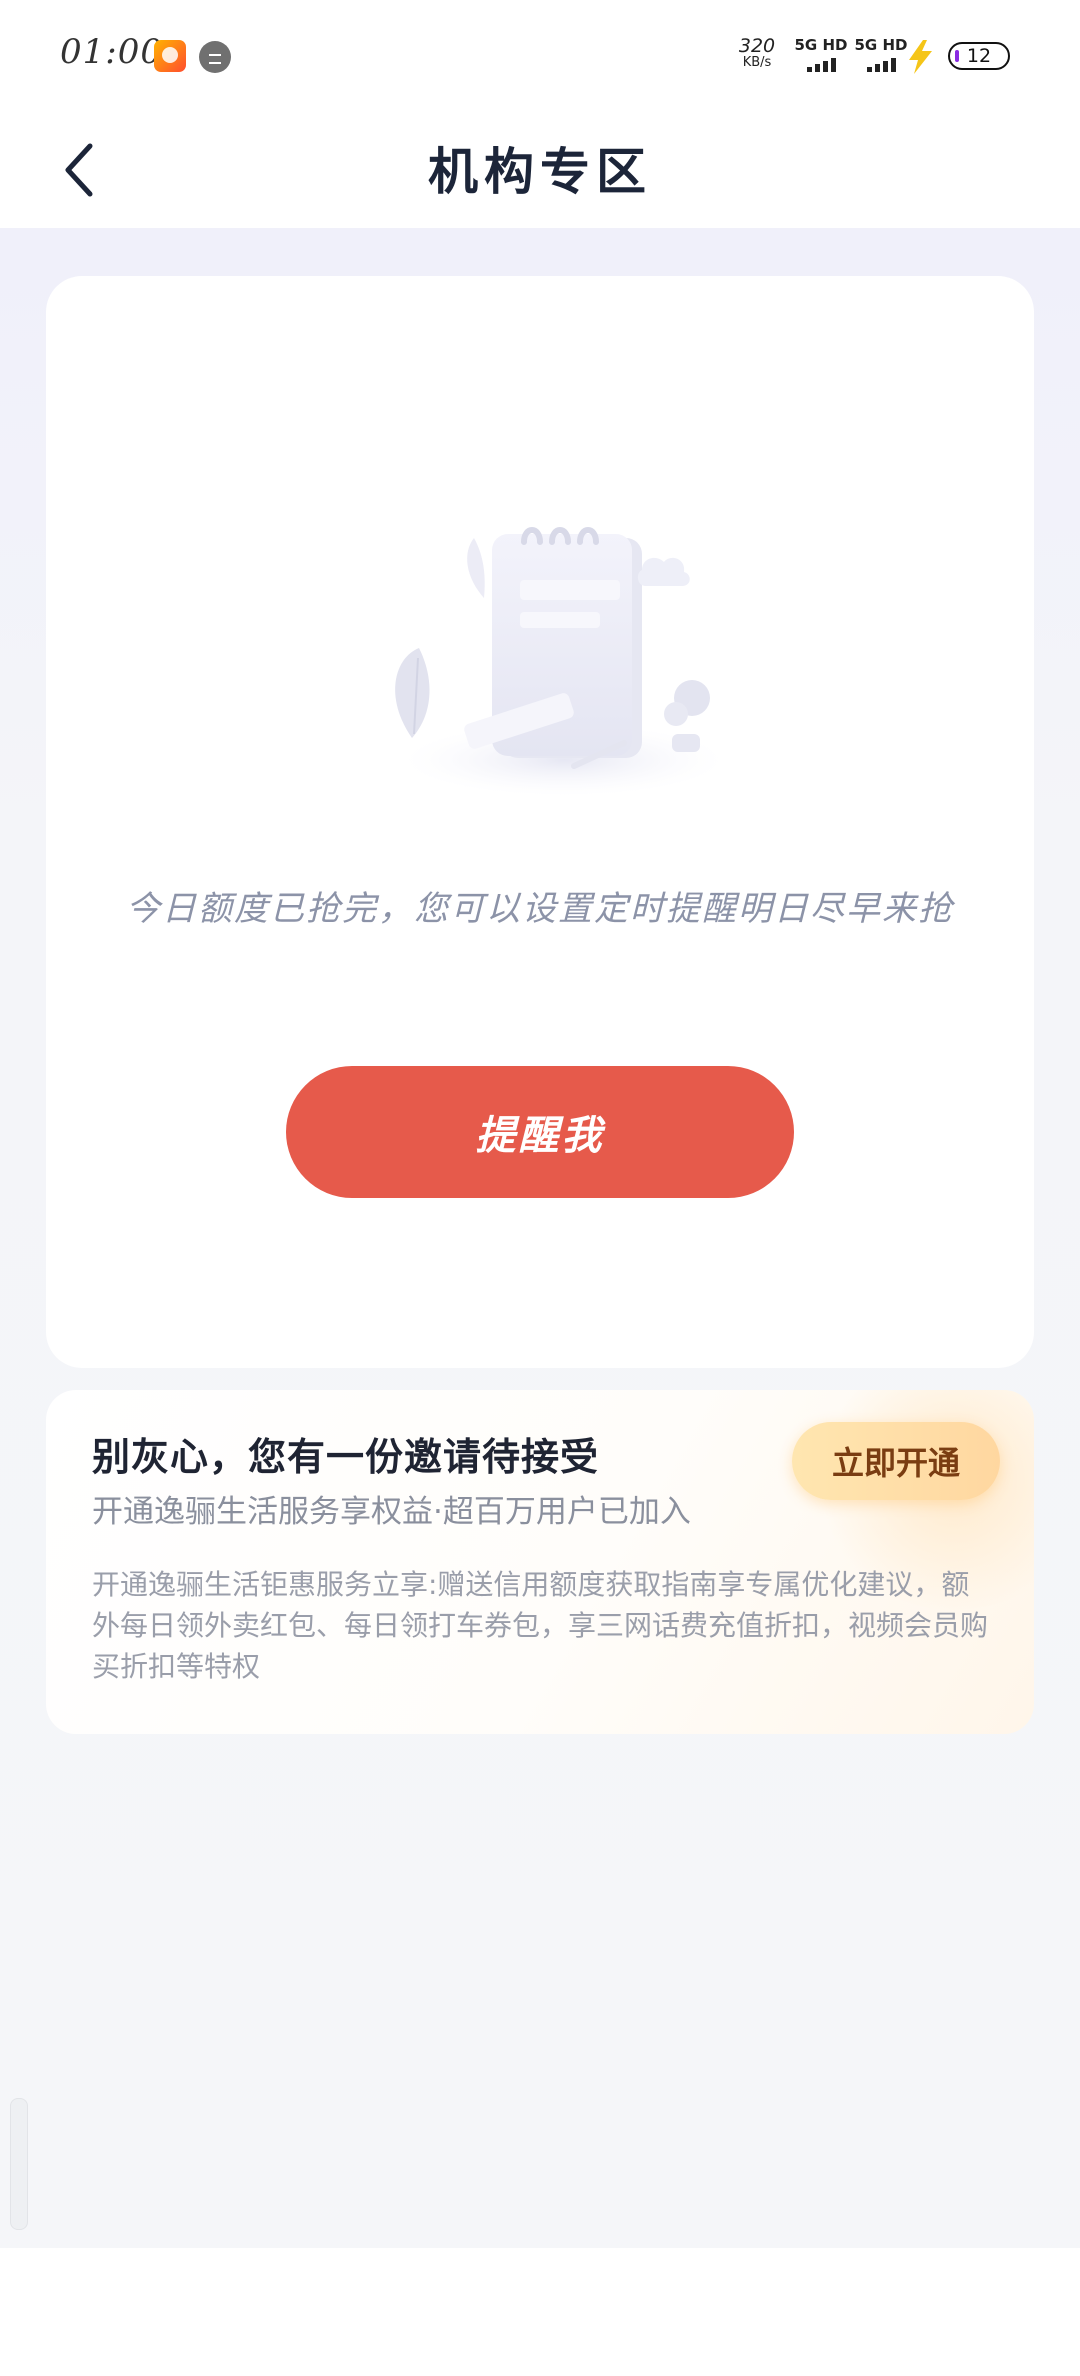 The width and height of the screenshot is (1080, 2376). What do you see at coordinates (821, 45) in the screenshot?
I see `sim1-label: 5G HD` at bounding box center [821, 45].